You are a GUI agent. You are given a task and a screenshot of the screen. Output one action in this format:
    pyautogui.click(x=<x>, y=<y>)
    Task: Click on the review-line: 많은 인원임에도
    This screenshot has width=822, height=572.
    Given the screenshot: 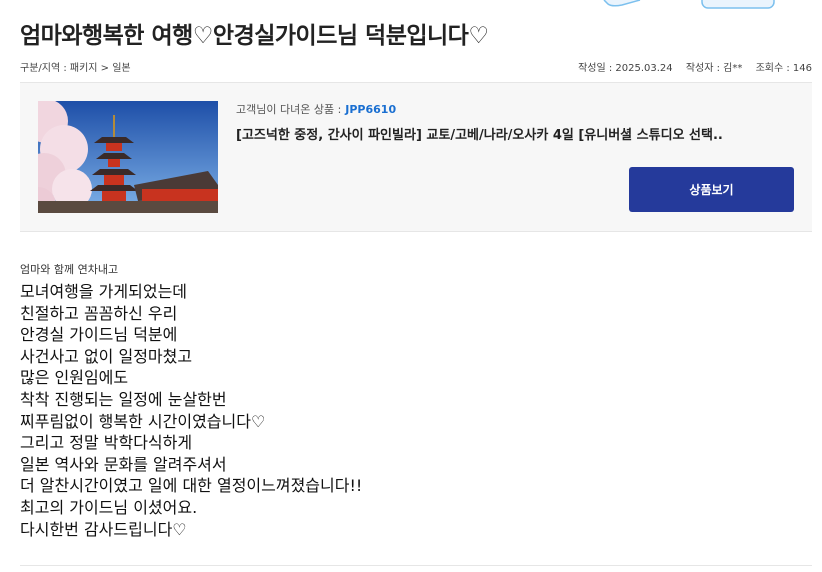 What is the action you would take?
    pyautogui.click(x=74, y=378)
    